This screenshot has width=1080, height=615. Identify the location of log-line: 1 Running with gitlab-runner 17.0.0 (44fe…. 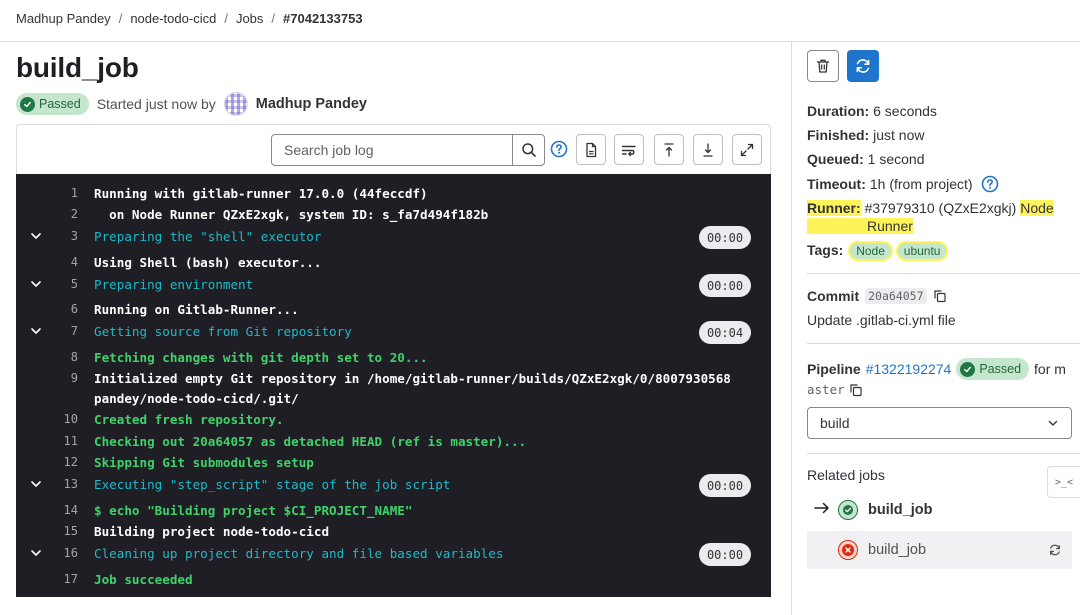
(393, 193).